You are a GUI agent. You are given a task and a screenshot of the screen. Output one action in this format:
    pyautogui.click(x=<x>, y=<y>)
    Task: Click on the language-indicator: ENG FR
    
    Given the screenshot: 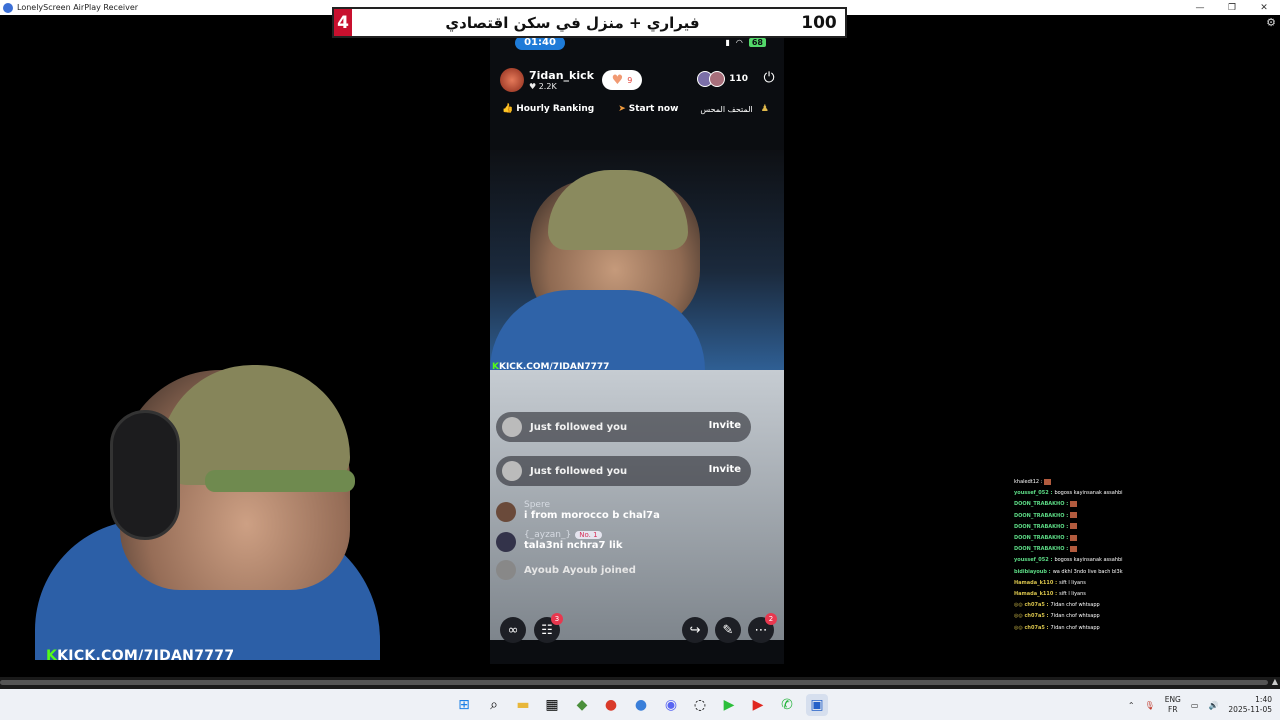 What is the action you would take?
    pyautogui.click(x=1173, y=705)
    